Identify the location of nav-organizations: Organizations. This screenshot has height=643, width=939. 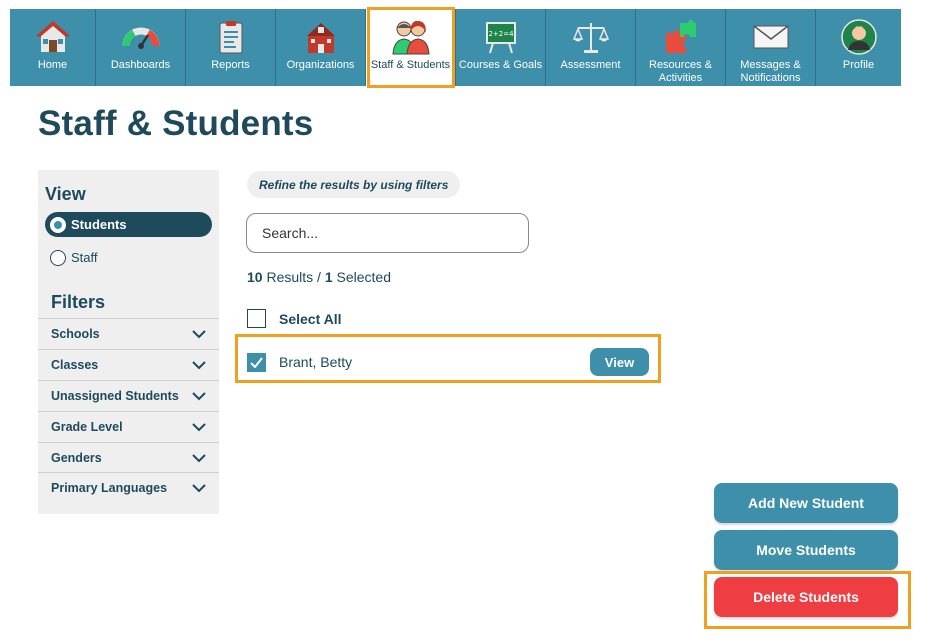
(321, 47).